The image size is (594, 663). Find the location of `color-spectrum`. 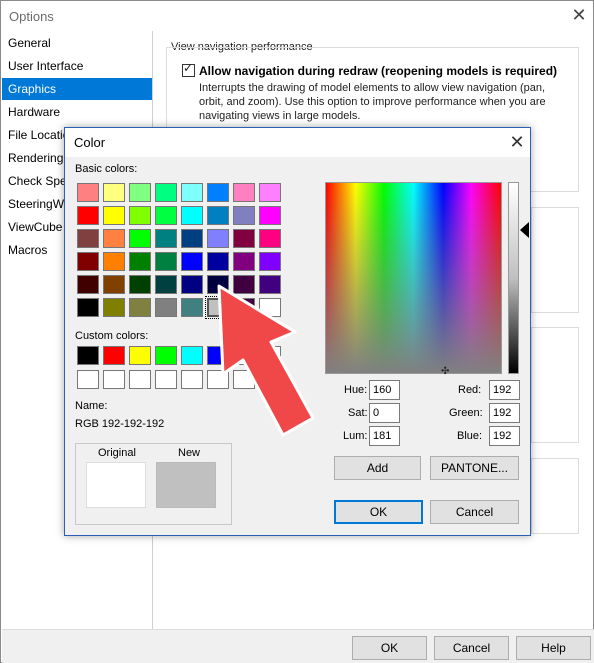

color-spectrum is located at coordinates (413, 278).